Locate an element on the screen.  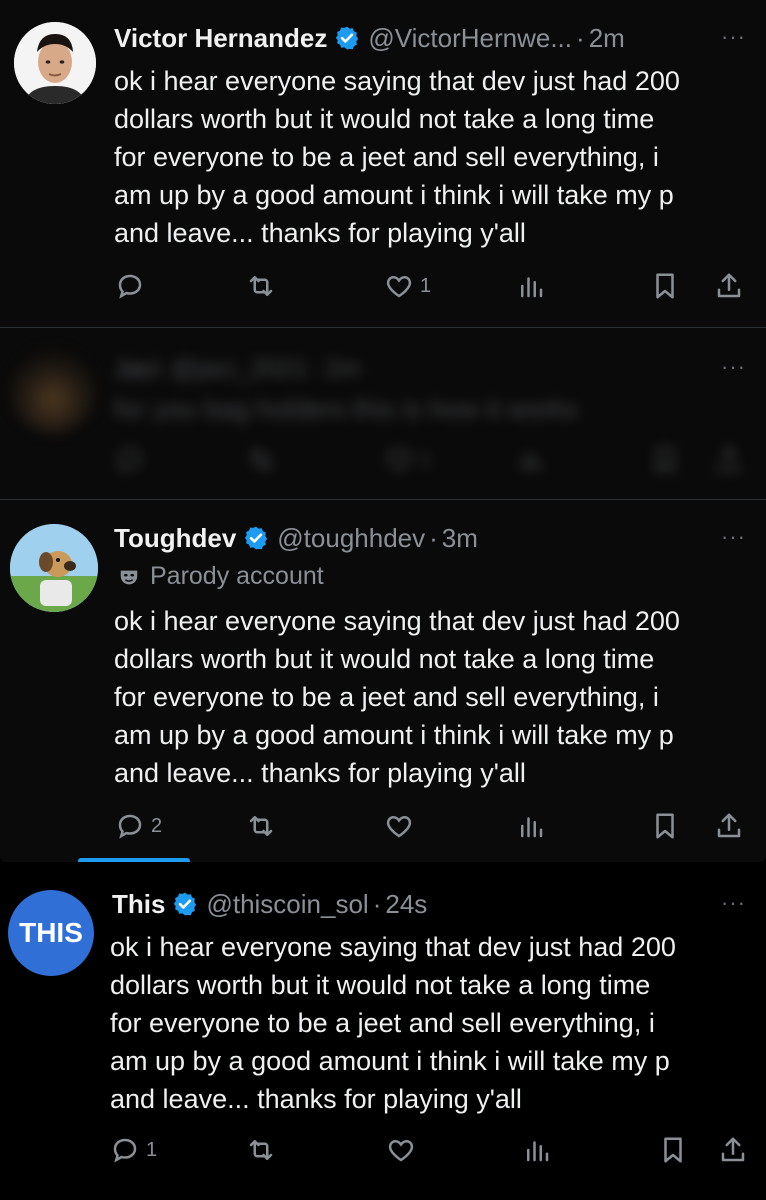
handle: @thiscoin_sol is located at coordinates (287, 904).